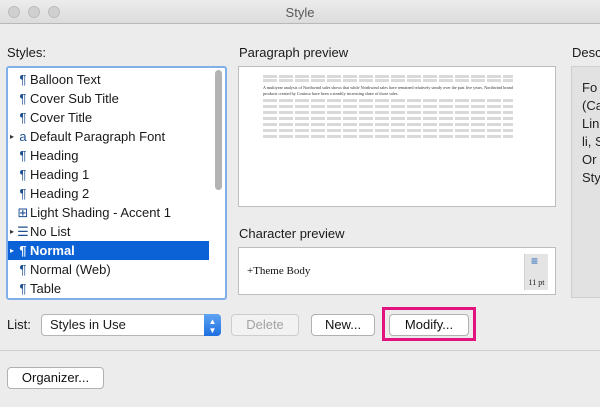 The image size is (600, 407). What do you see at coordinates (60, 174) in the screenshot?
I see `style-list-item-label: Heading 1` at bounding box center [60, 174].